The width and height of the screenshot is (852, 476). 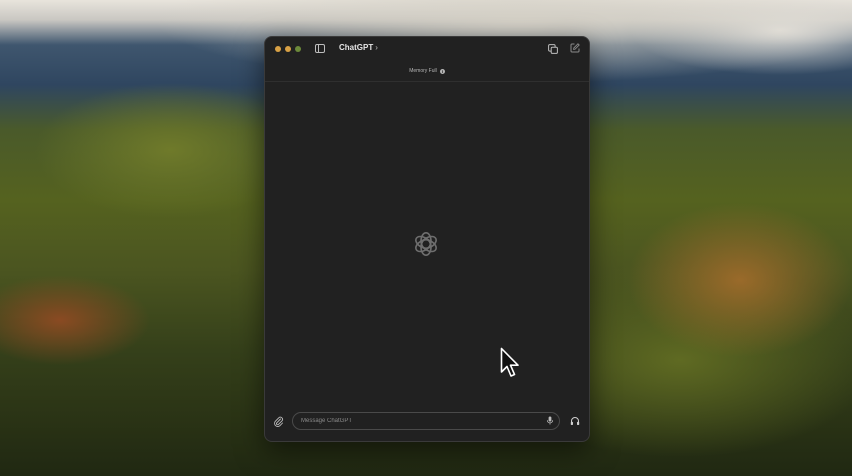 What do you see at coordinates (442, 71) in the screenshot?
I see `info-icon` at bounding box center [442, 71].